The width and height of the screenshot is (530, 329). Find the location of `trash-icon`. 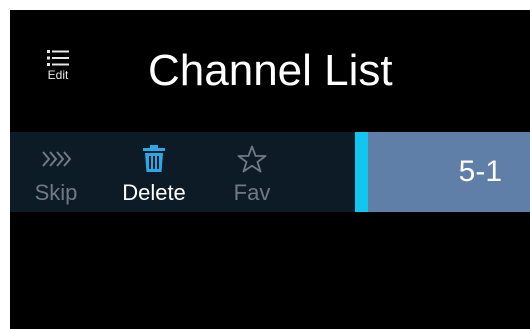

trash-icon is located at coordinates (154, 159).